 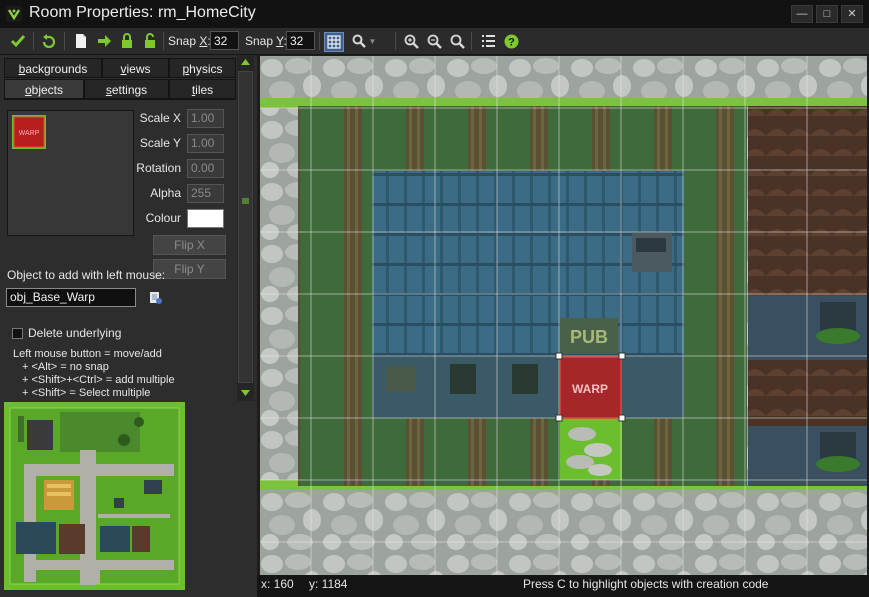 What do you see at coordinates (328, 584) in the screenshot?
I see `cursor-y-readout: y: 1184` at bounding box center [328, 584].